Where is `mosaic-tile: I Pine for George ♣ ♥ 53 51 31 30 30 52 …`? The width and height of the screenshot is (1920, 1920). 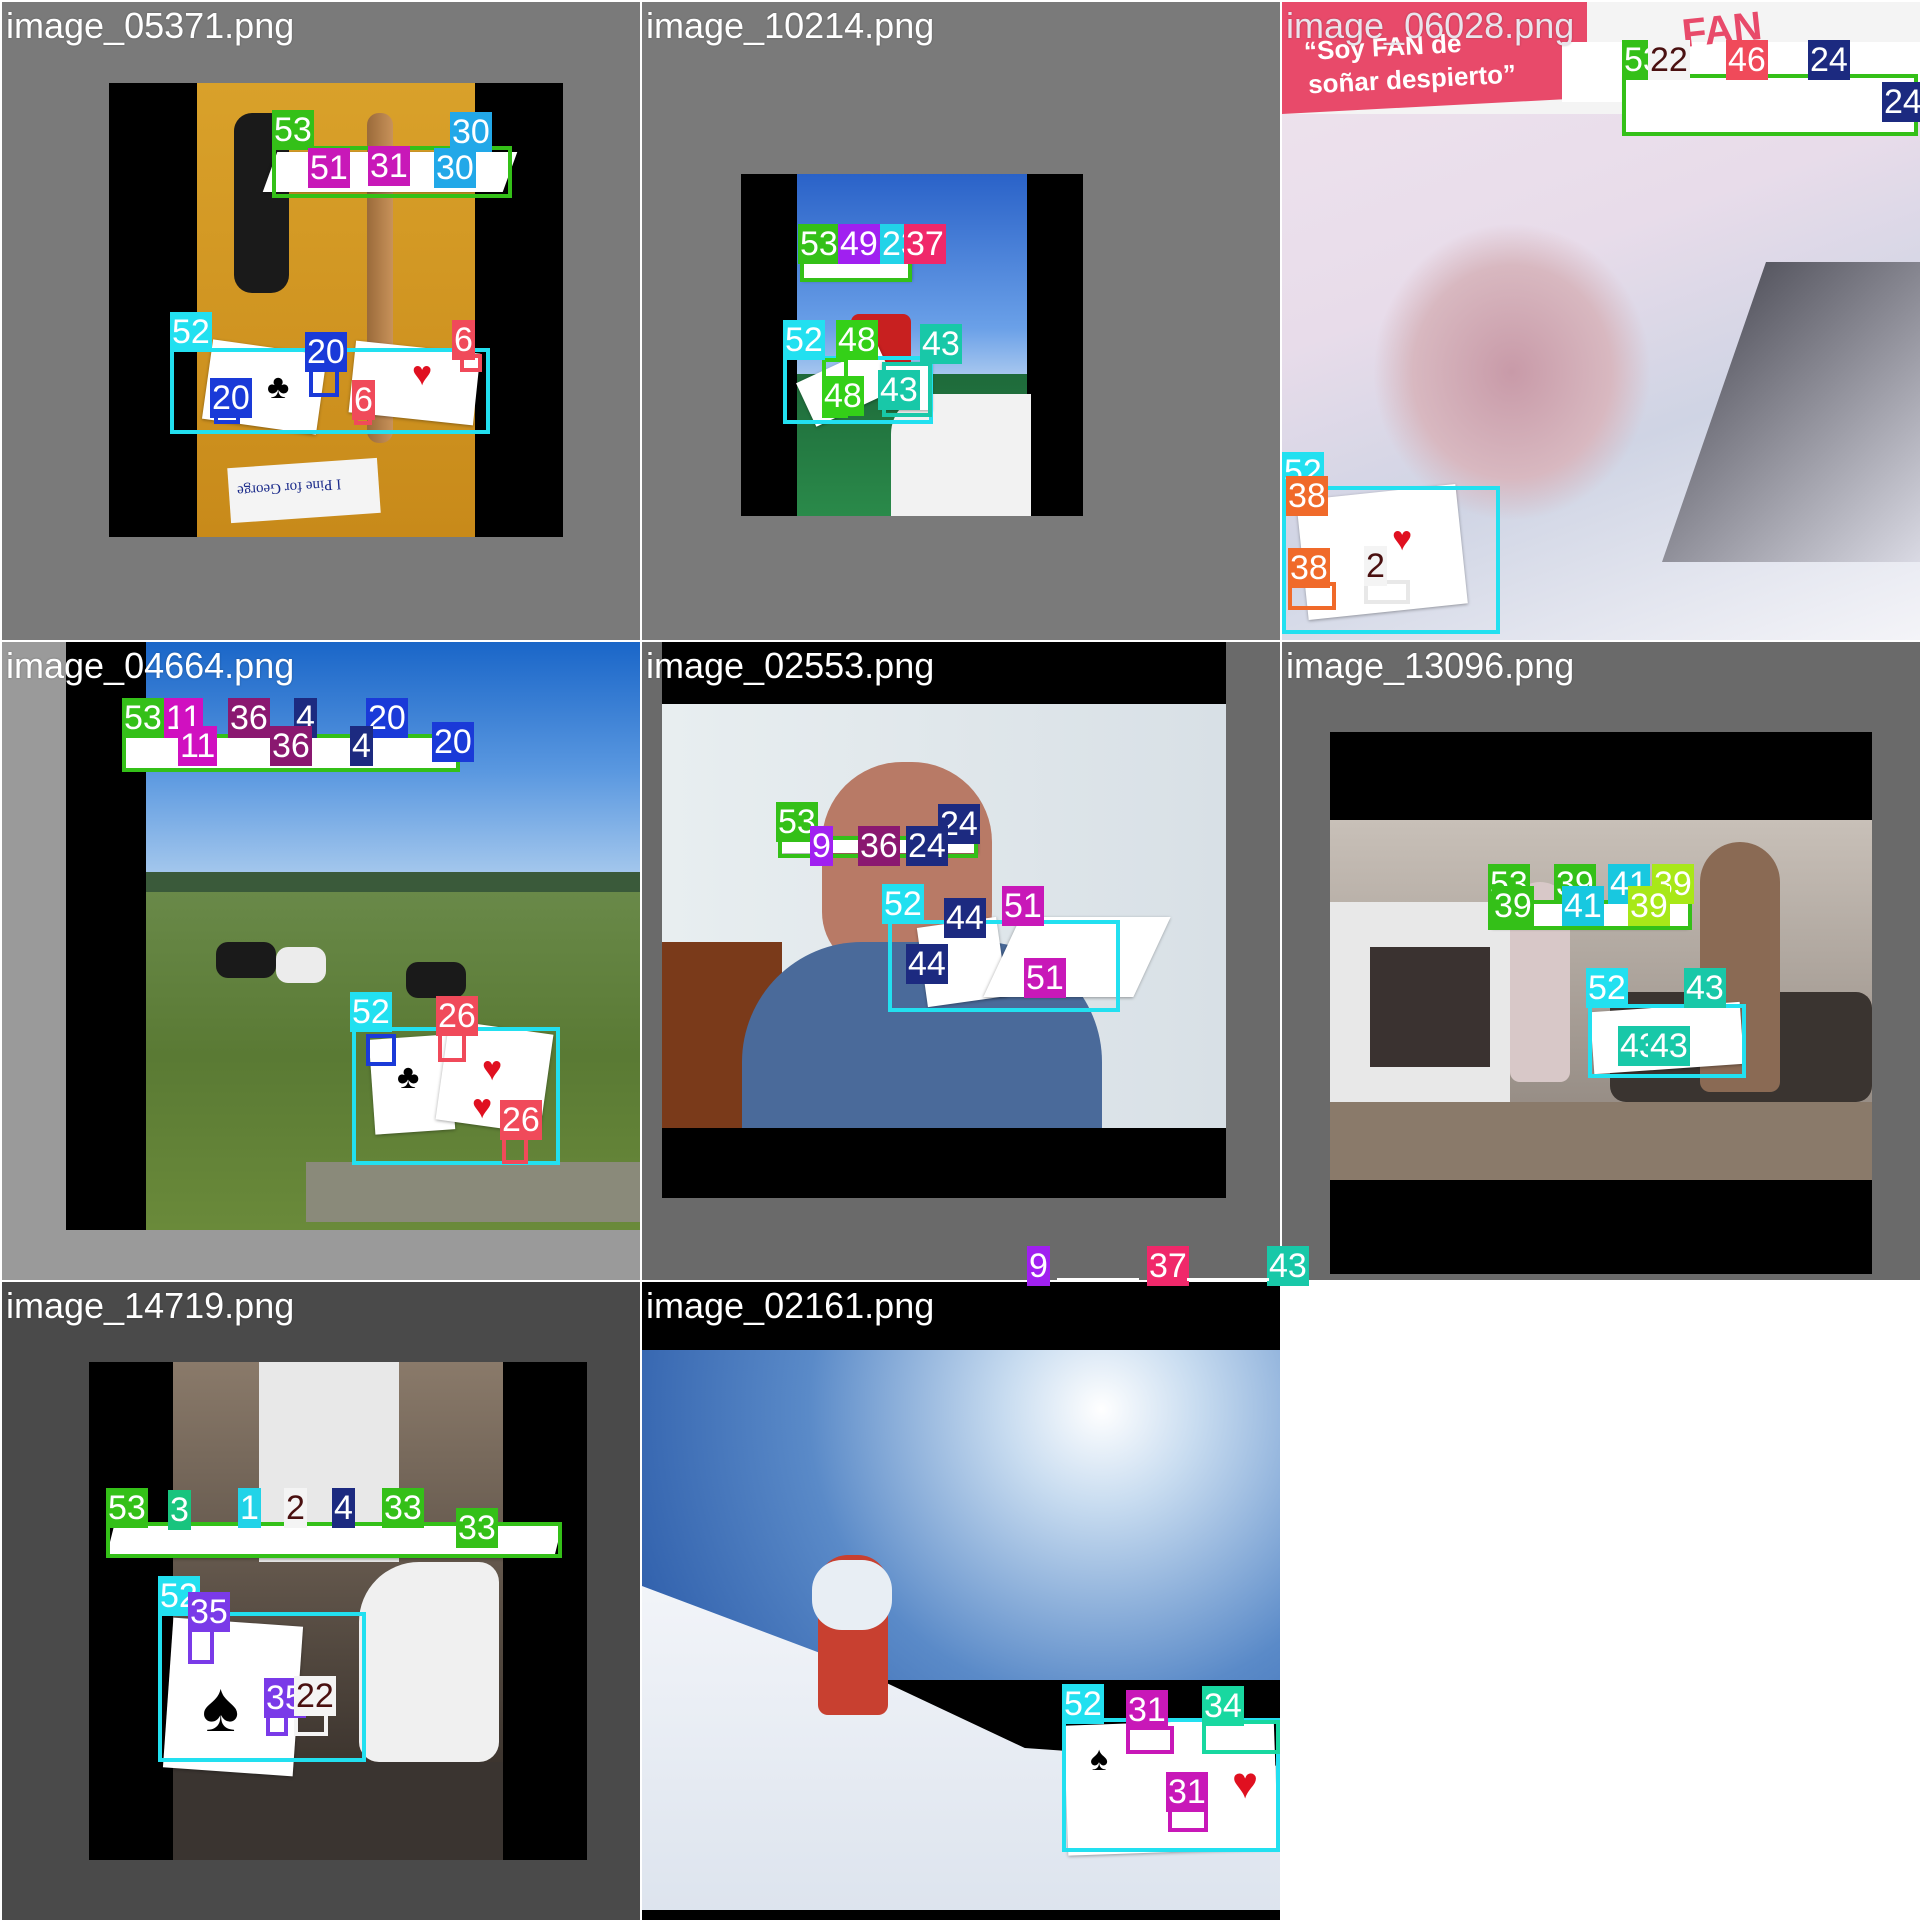 mosaic-tile: I Pine for George ♣ ♥ 53 51 31 30 30 52 … is located at coordinates (321, 321).